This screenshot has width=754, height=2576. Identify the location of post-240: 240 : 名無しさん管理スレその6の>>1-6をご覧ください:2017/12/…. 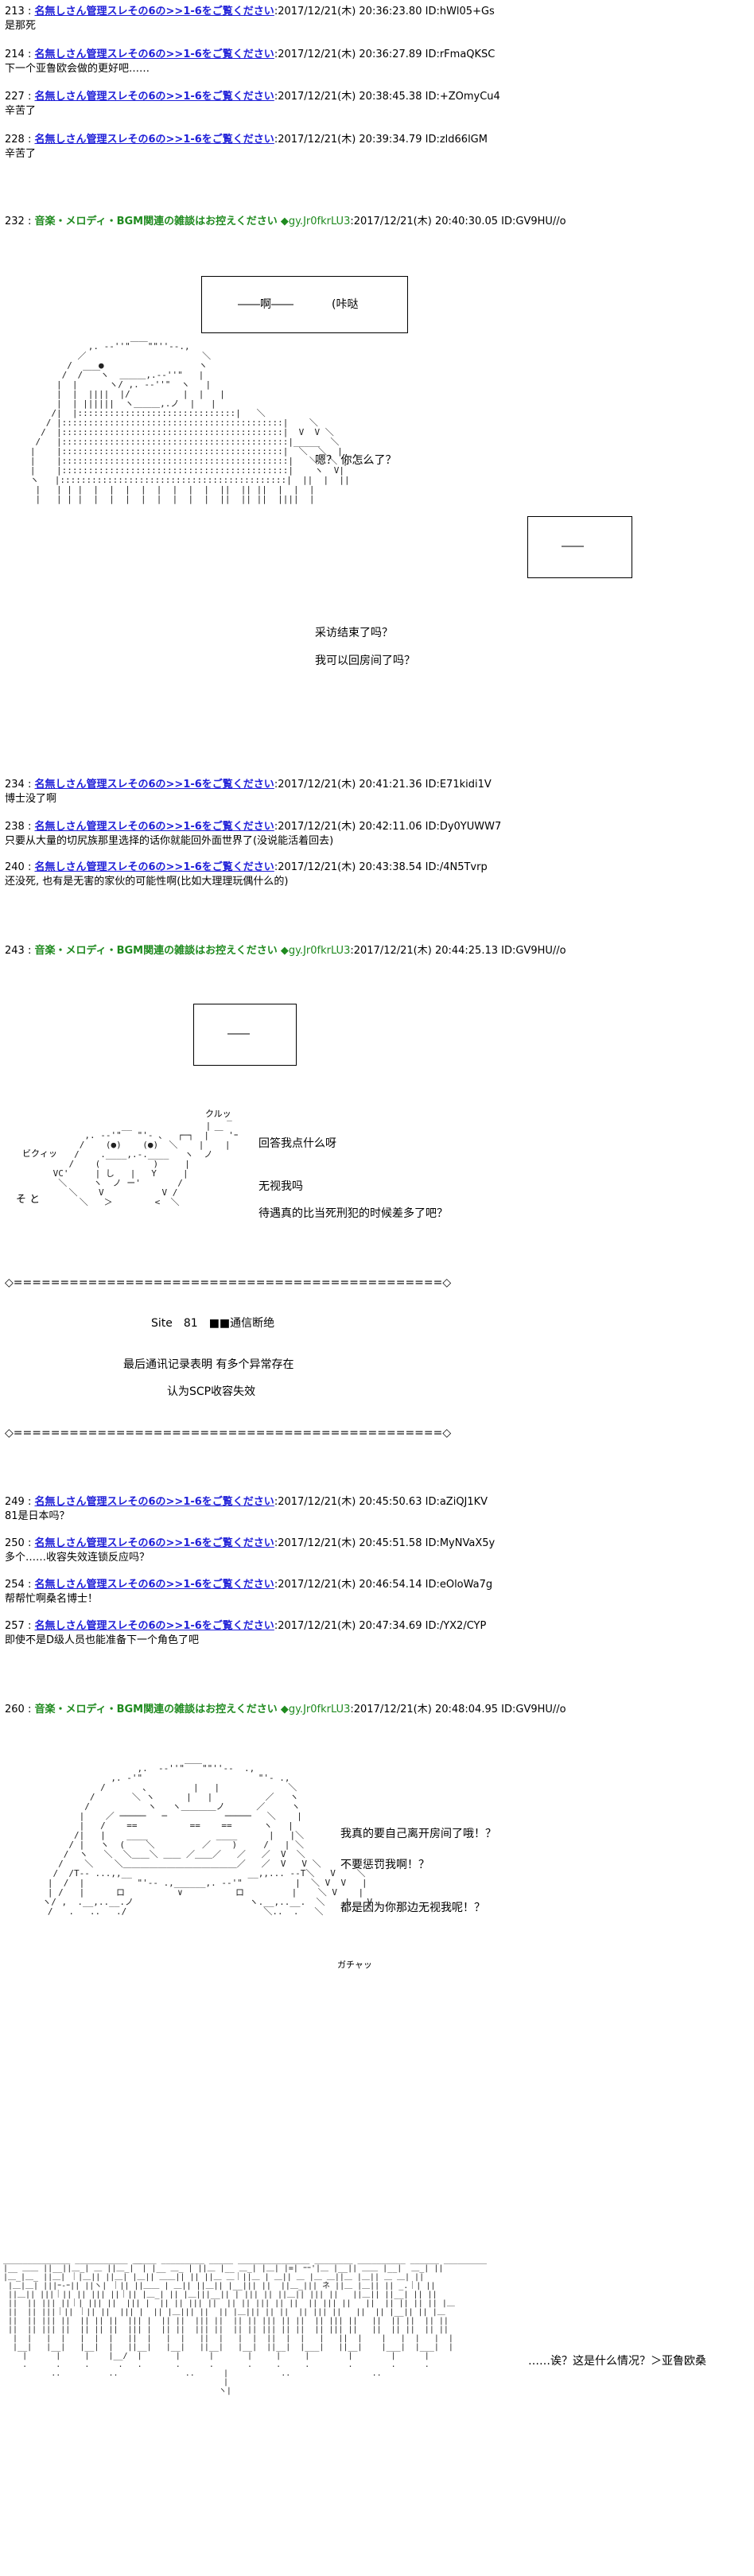
(247, 874).